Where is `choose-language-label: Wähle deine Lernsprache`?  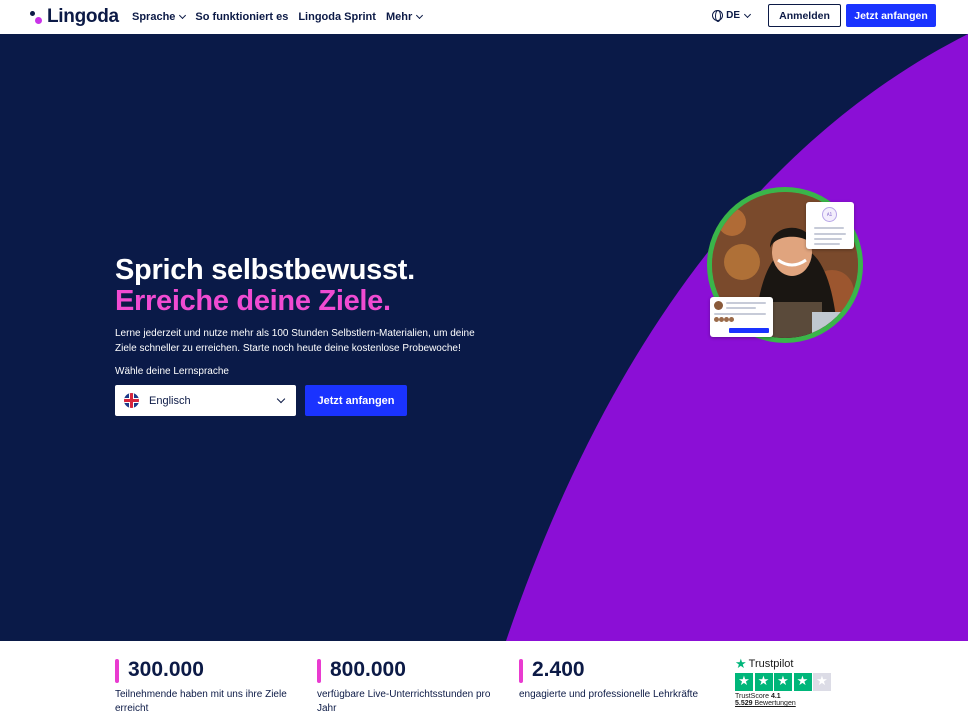
choose-language-label: Wähle deine Lernsprache is located at coordinates (172, 371).